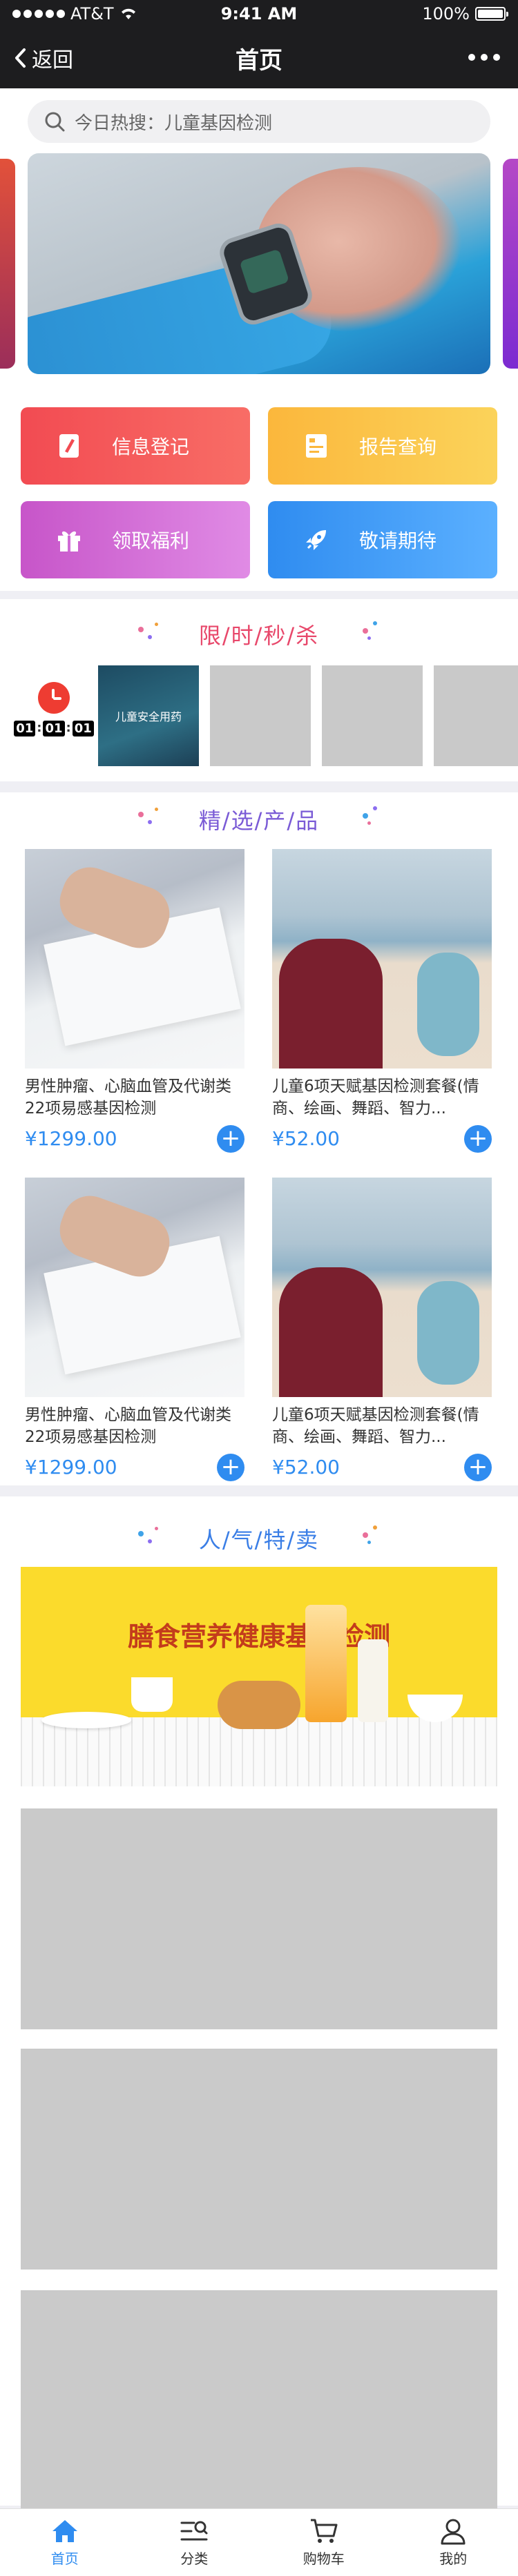 Image resolution: width=518 pixels, height=2576 pixels. I want to click on menu-info-register: 信息登记, so click(135, 446).